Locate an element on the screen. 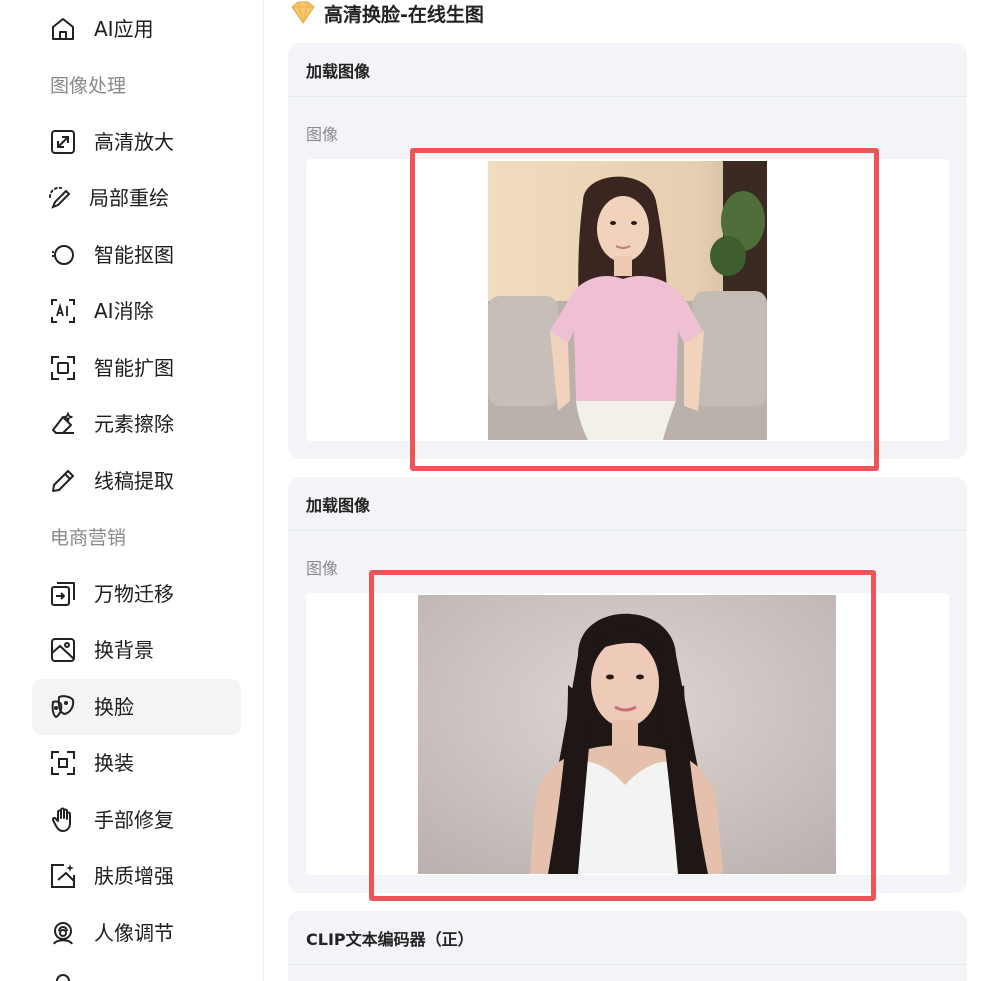  sidebar-item-label: 换脸 is located at coordinates (114, 707).